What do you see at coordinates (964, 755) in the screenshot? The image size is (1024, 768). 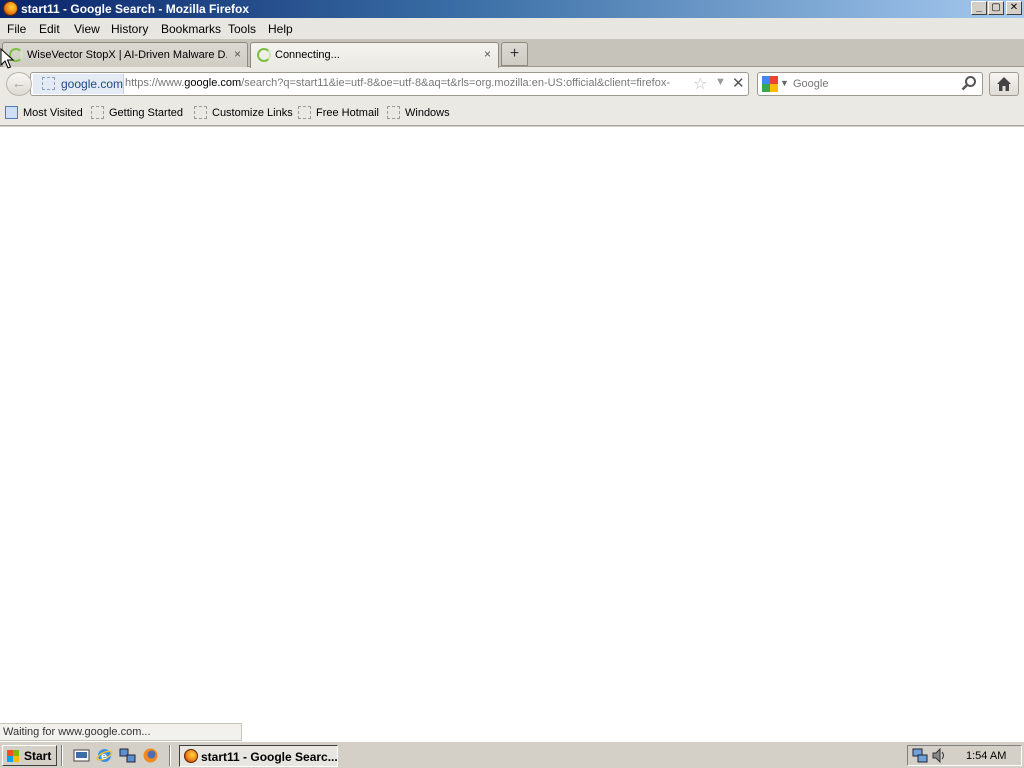 I see `system-tray: 1:54 AM` at bounding box center [964, 755].